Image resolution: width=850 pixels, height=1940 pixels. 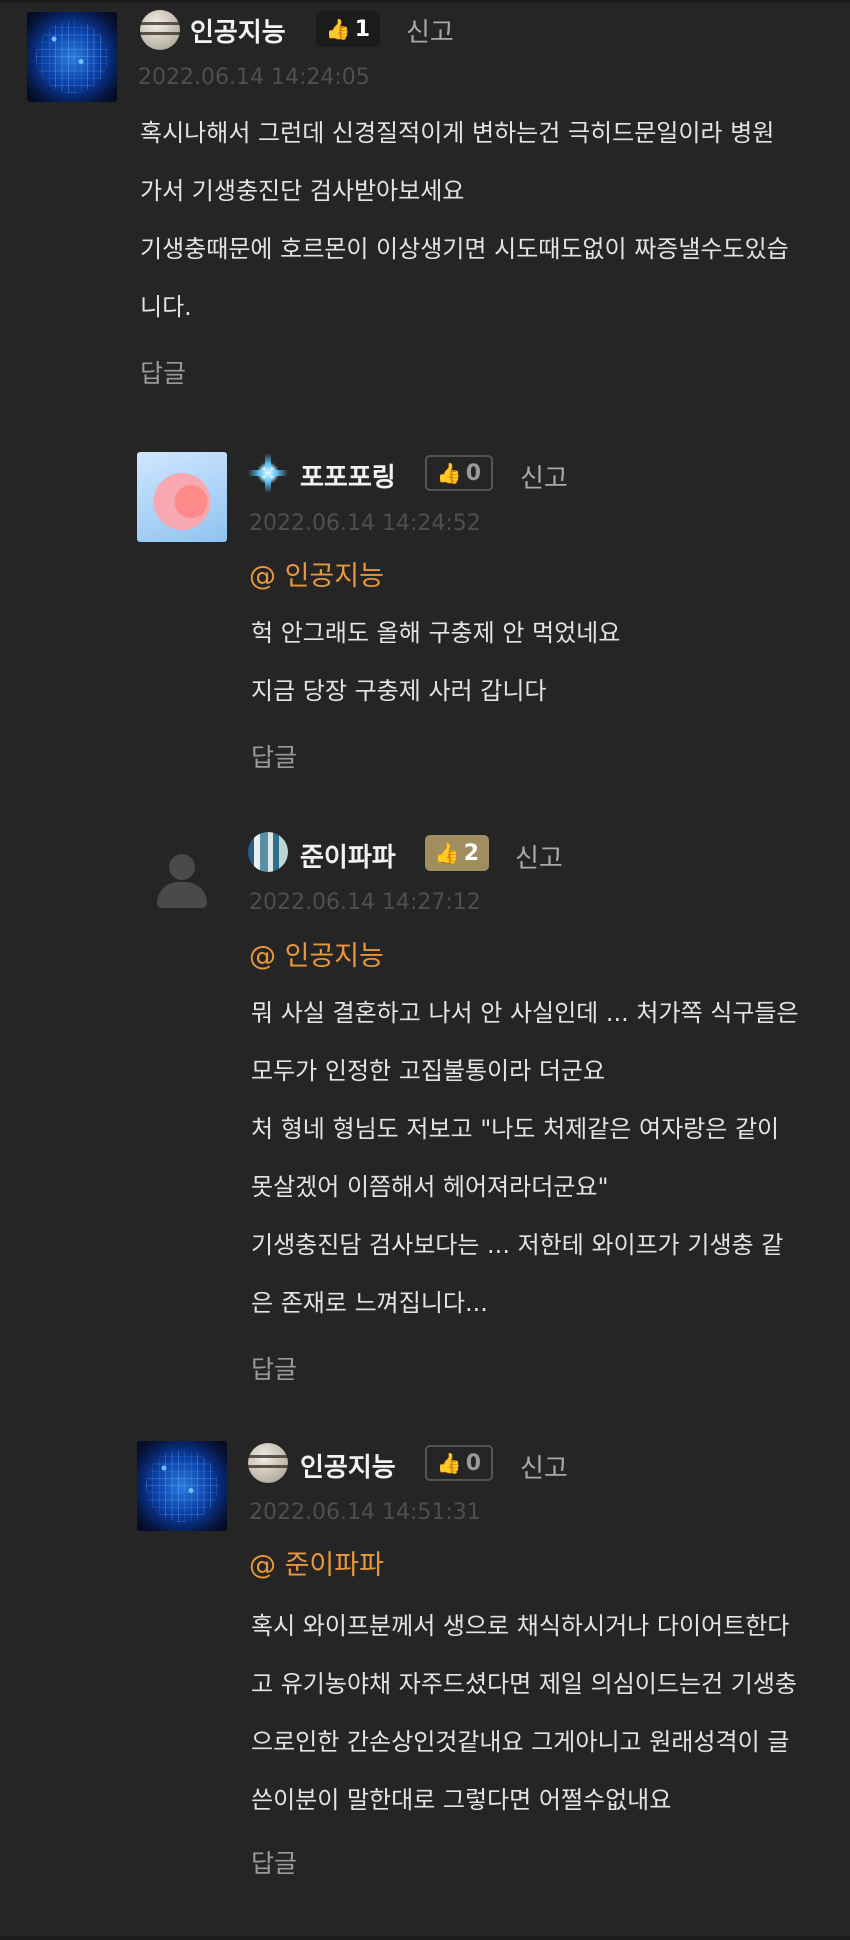 What do you see at coordinates (520, 1626) in the screenshot?
I see `comment-line: 혹시 와이프분께서 생으로 채식하시거나 다이어트한다` at bounding box center [520, 1626].